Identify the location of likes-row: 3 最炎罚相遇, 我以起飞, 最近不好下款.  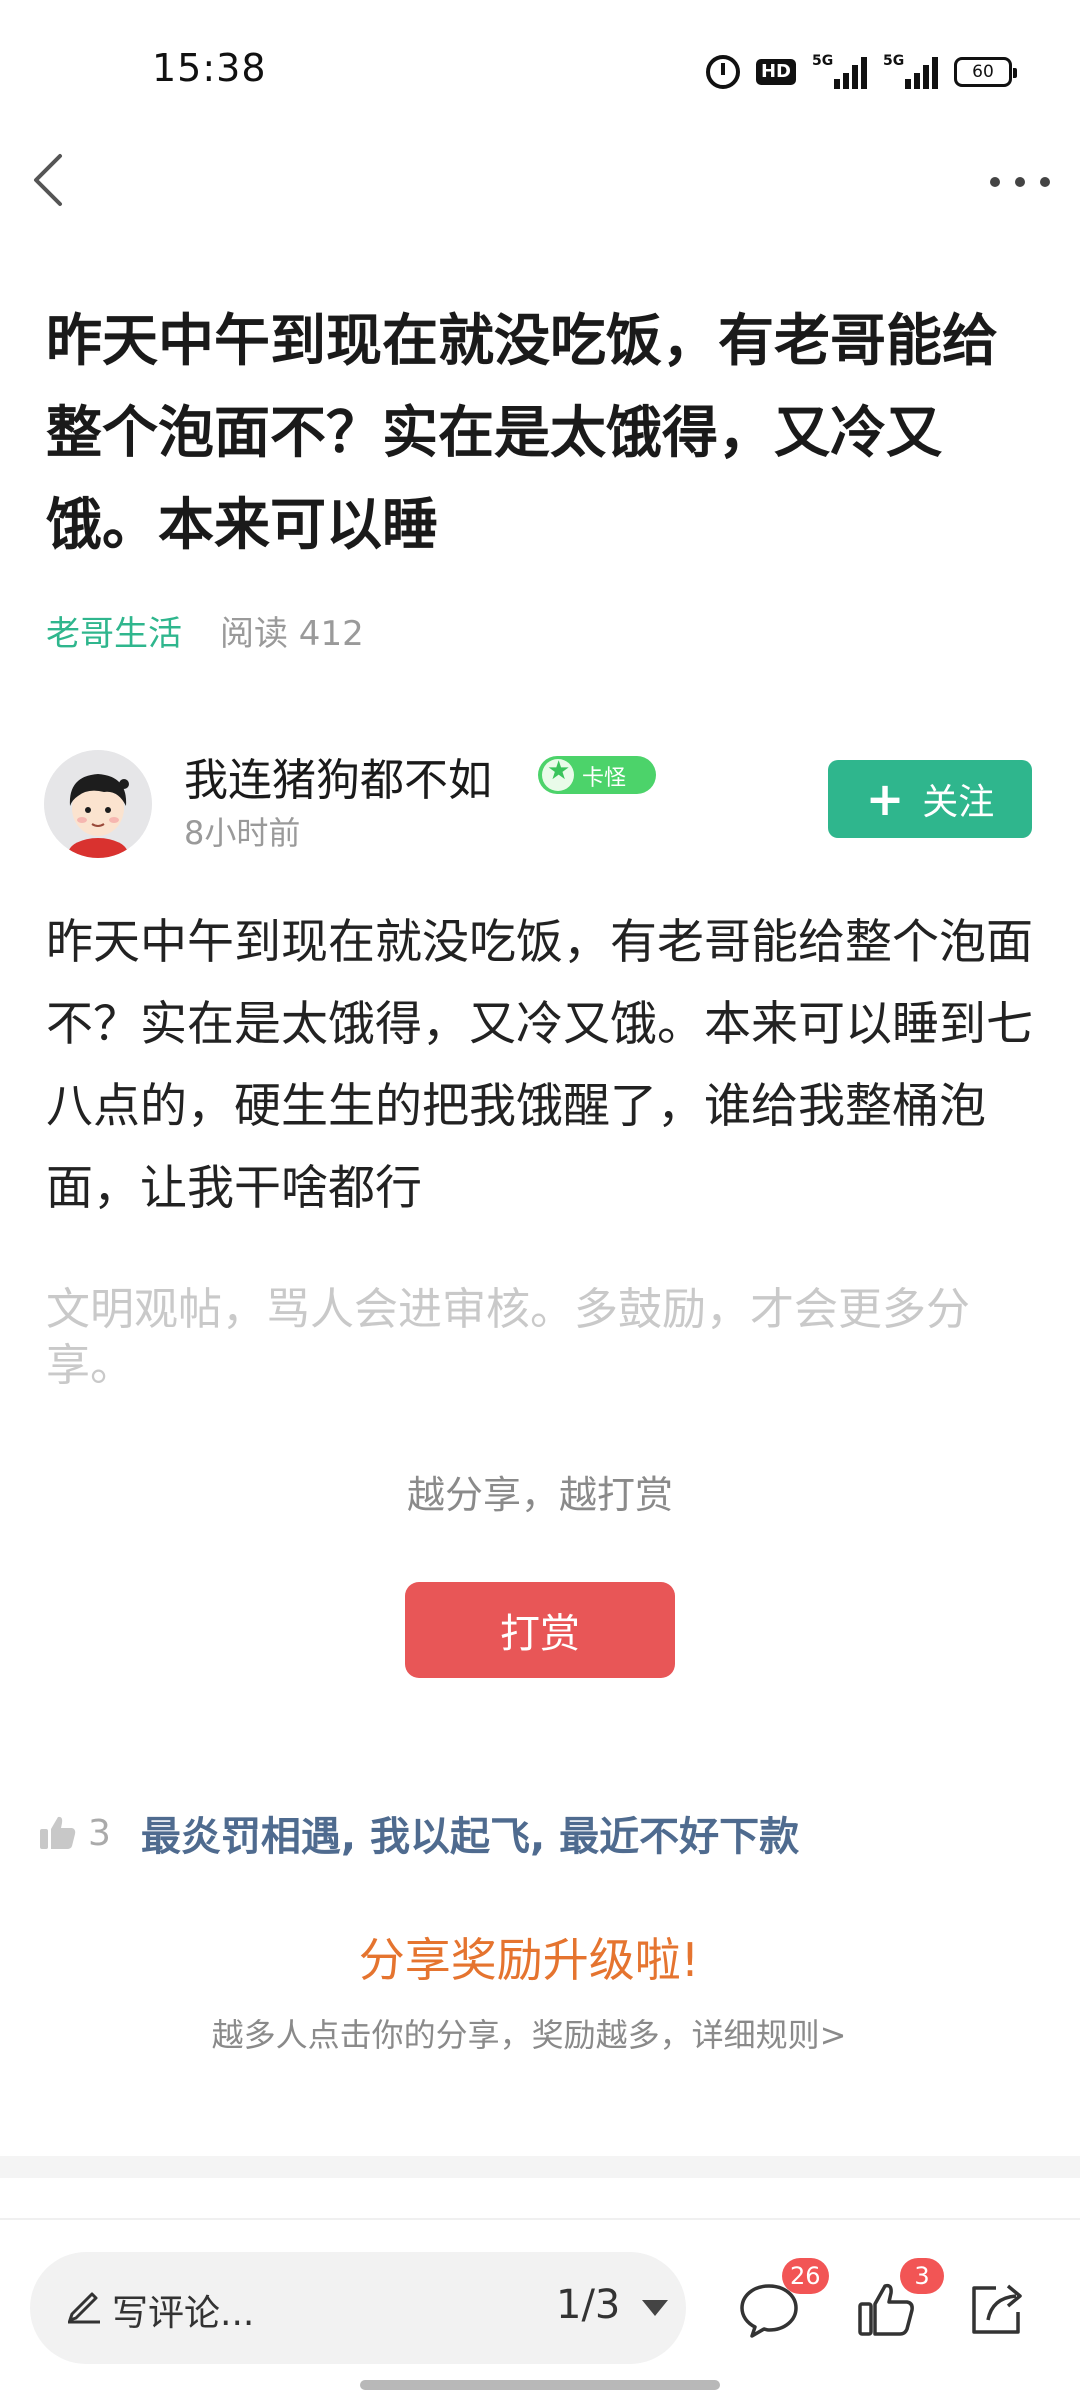
(418, 1833).